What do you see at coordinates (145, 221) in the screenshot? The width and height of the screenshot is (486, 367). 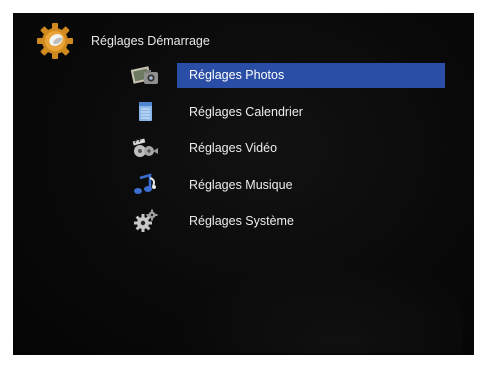 I see `system-gears-icon` at bounding box center [145, 221].